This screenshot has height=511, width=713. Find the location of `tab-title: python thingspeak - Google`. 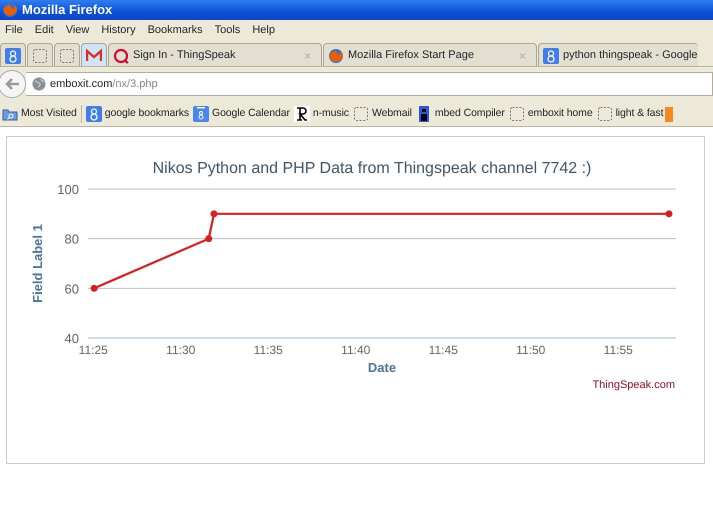

tab-title: python thingspeak - Google is located at coordinates (630, 56).